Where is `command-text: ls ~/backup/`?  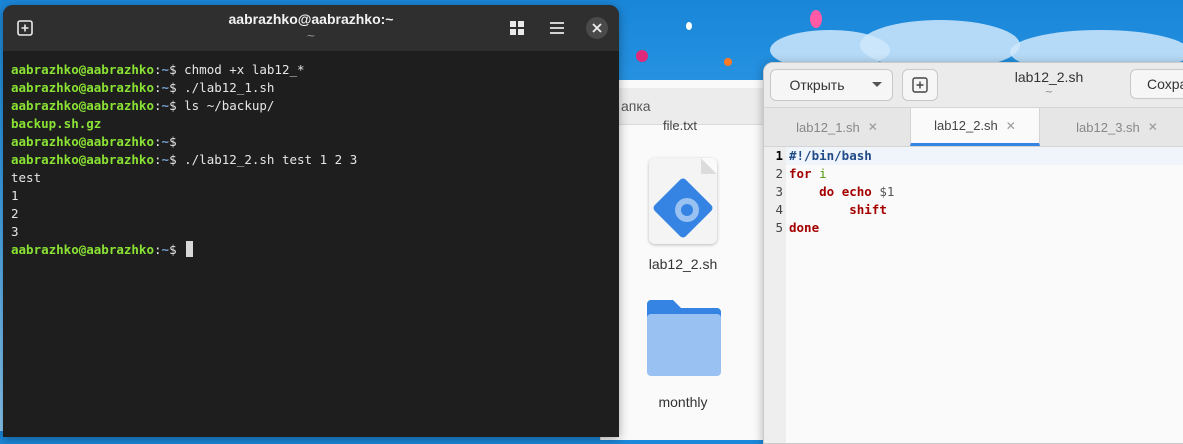 command-text: ls ~/backup/ is located at coordinates (229, 105).